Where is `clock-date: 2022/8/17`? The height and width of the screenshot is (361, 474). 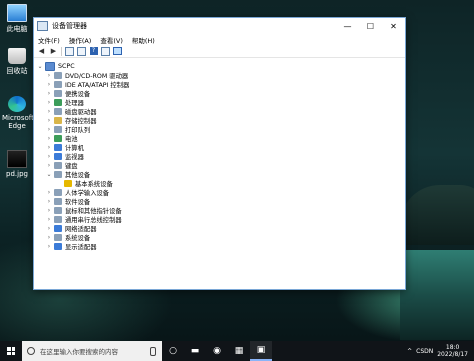
clock-date: 2022/8/17 is located at coordinates (452, 354).